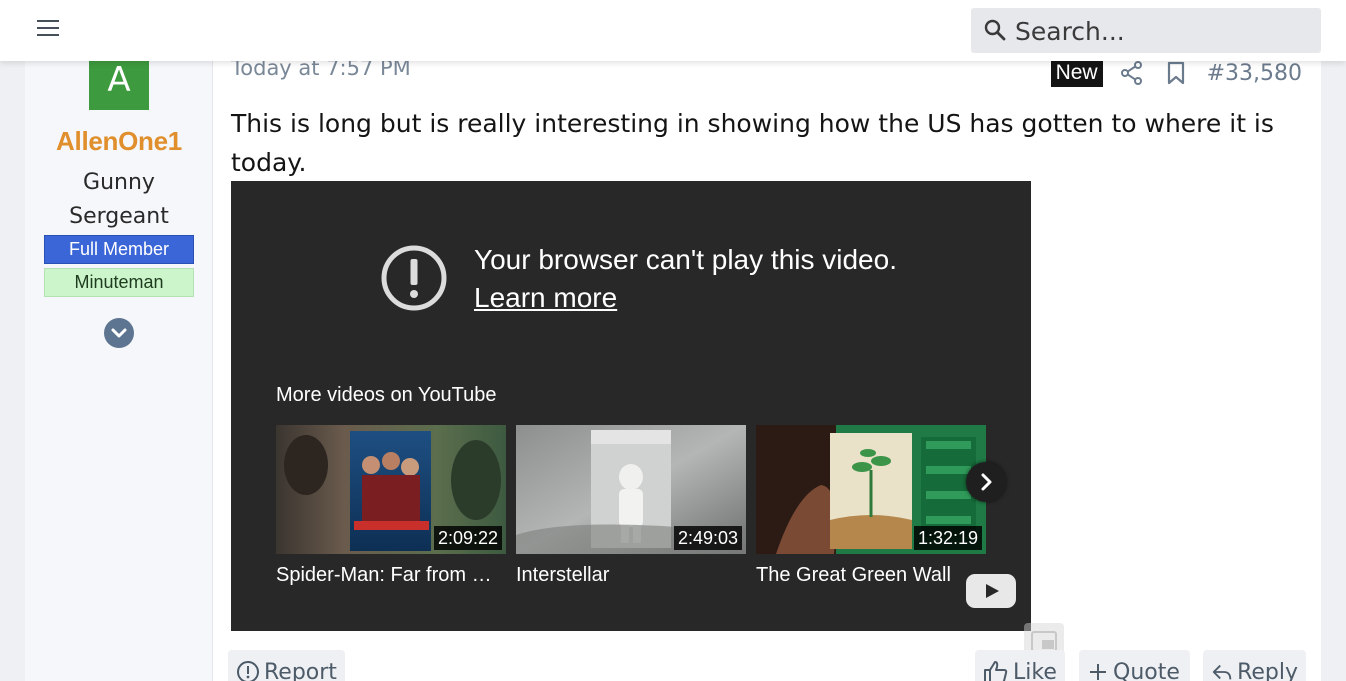 The height and width of the screenshot is (681, 1346). Describe the element at coordinates (119, 249) in the screenshot. I see `user-banner-full-member: Full Member` at that location.